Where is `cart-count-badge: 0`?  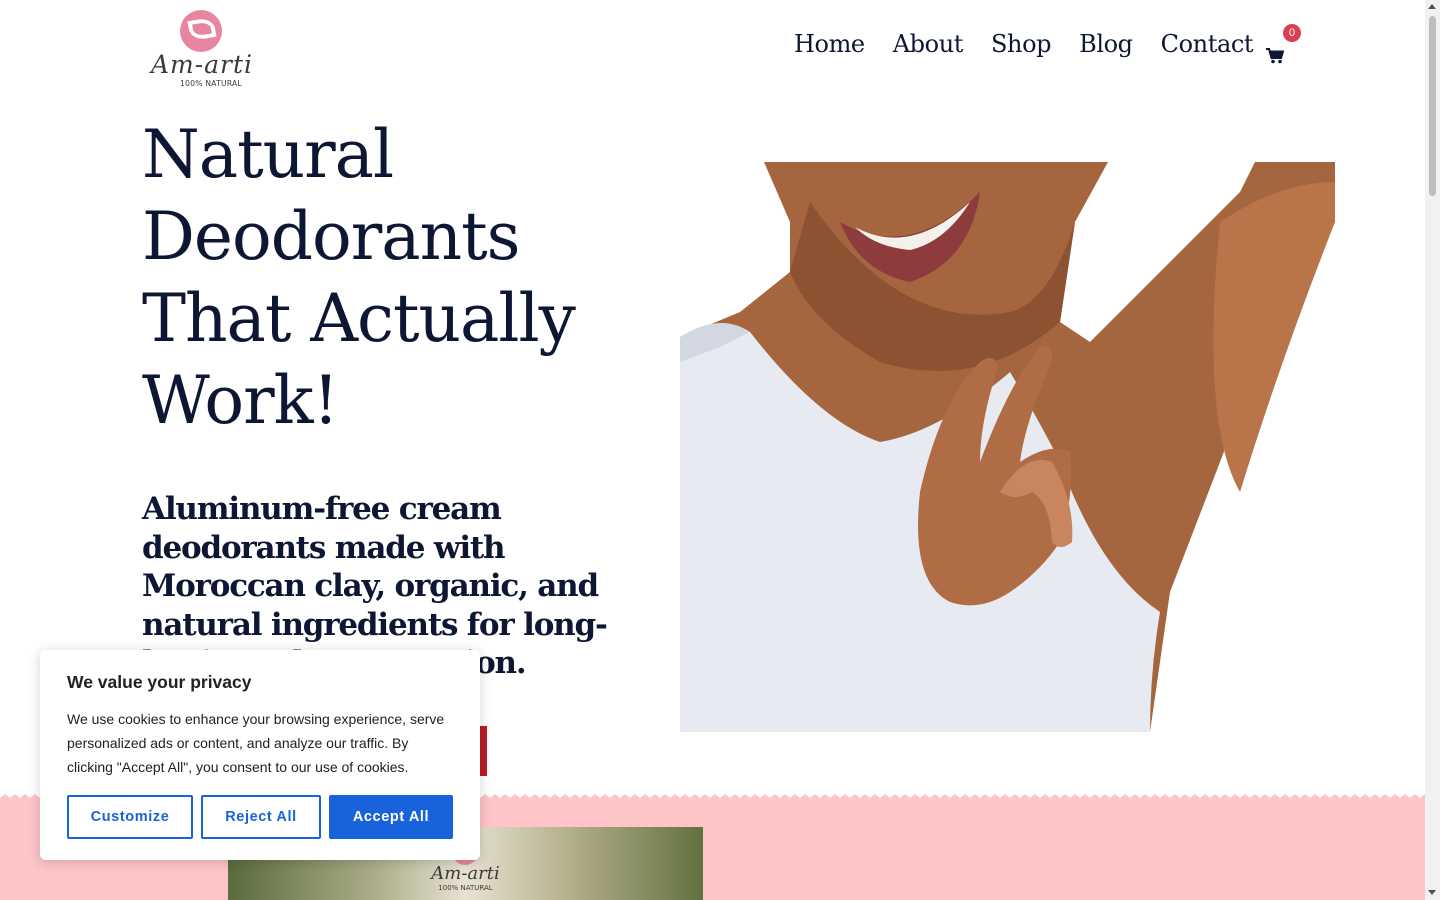 cart-count-badge: 0 is located at coordinates (1292, 33).